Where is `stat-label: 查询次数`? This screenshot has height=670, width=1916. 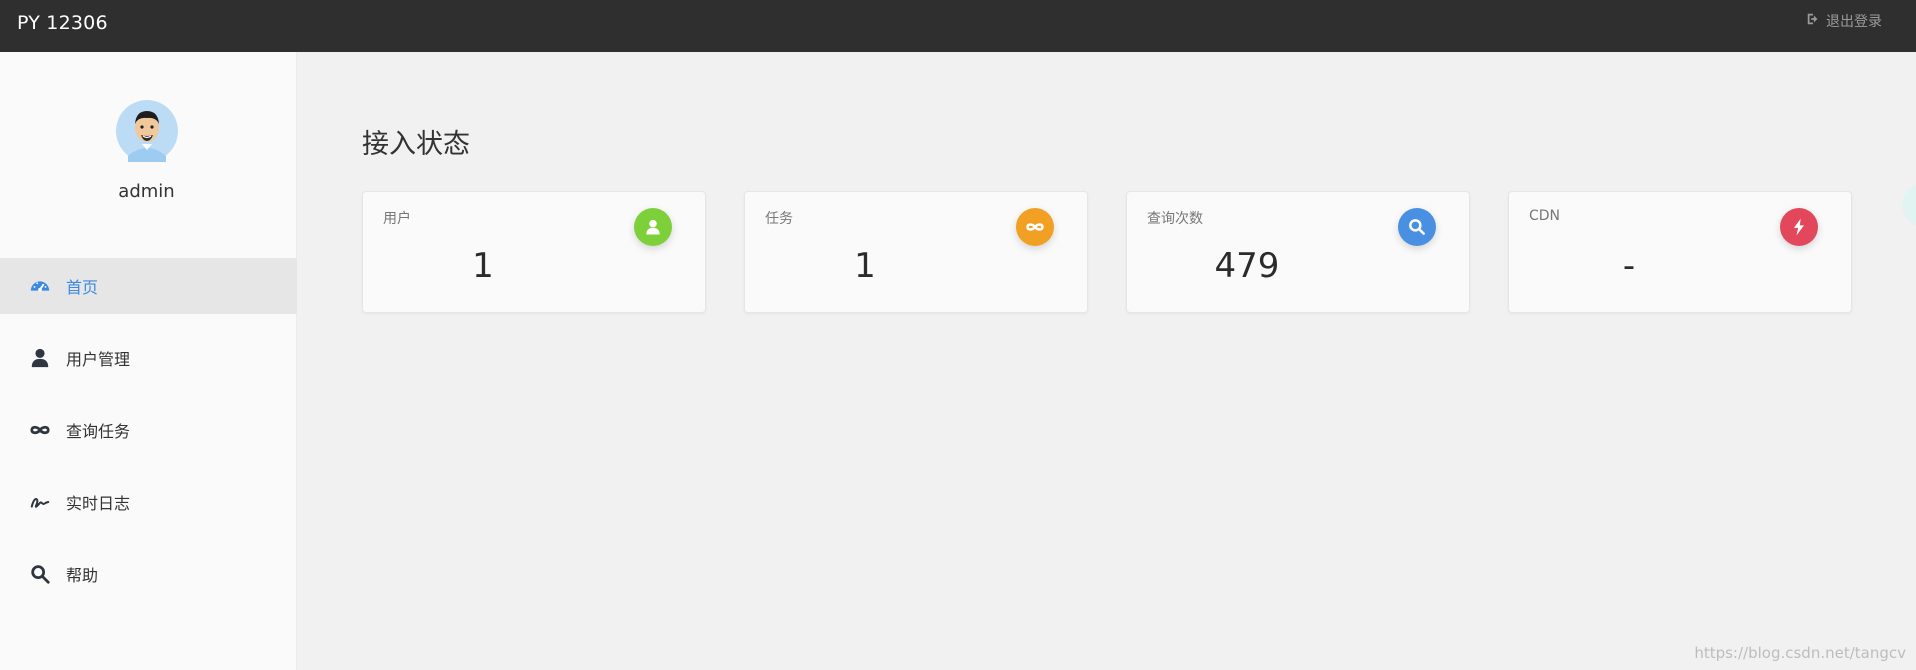
stat-label: 查询次数 is located at coordinates (1175, 219).